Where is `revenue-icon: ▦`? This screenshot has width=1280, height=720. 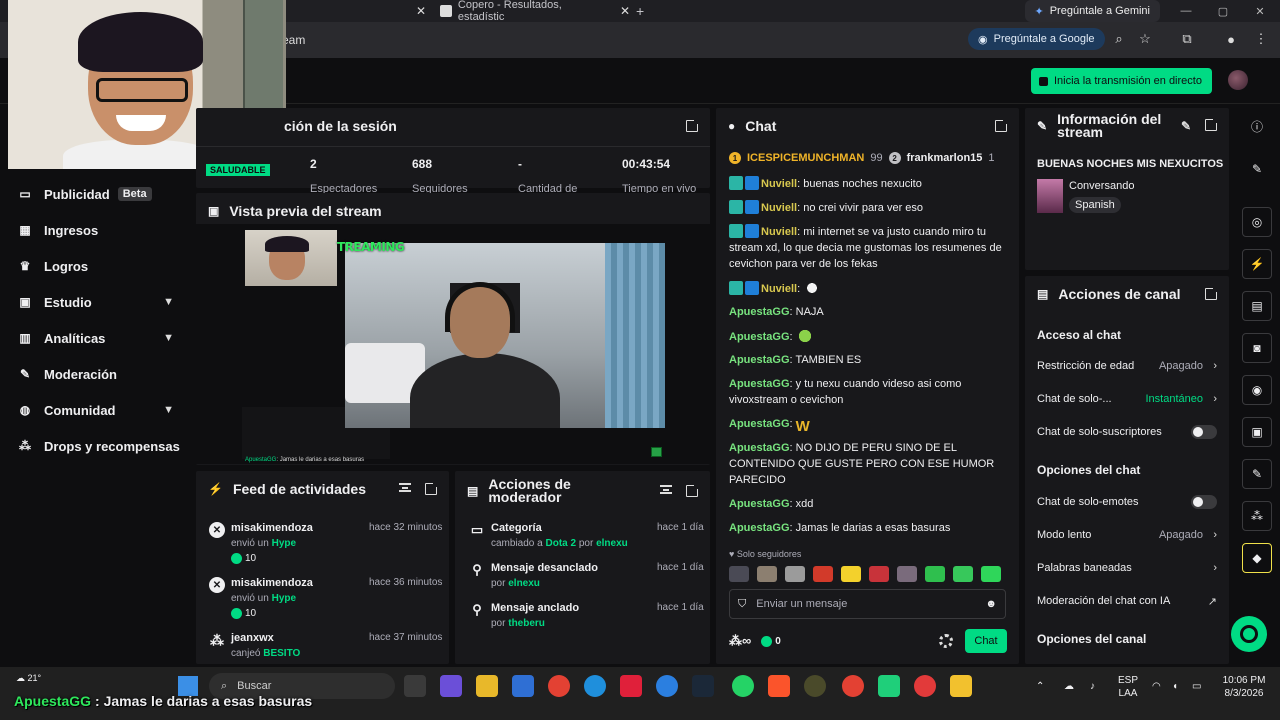
revenue-icon: ▦ is located at coordinates (25, 230).